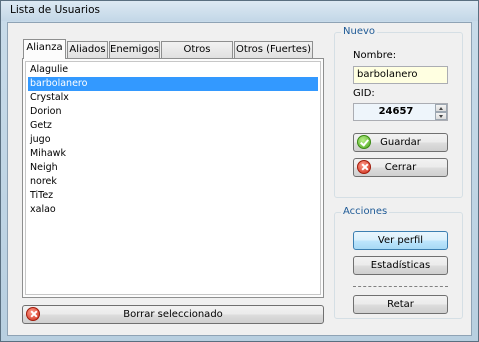  What do you see at coordinates (55, 10) in the screenshot?
I see `window-title: Lista de Usuarios` at bounding box center [55, 10].